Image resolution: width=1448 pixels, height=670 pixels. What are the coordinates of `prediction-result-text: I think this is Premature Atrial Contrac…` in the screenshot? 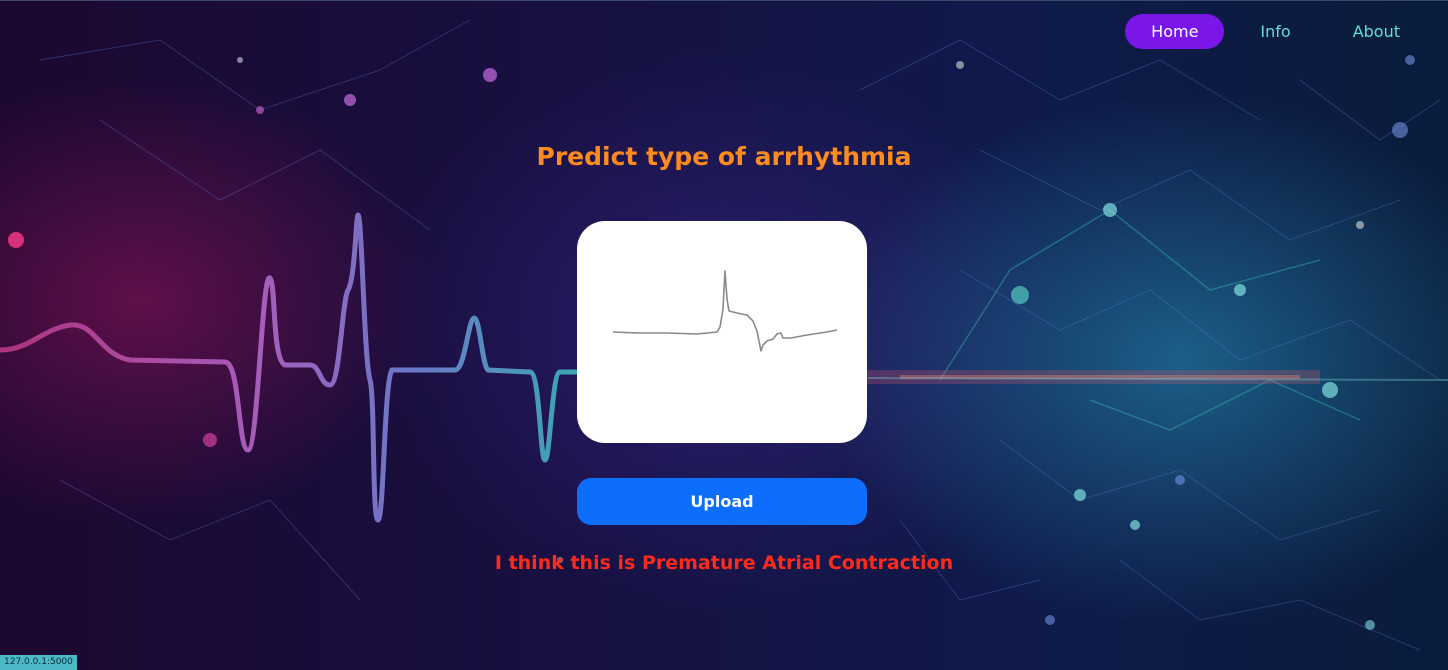 It's located at (724, 563).